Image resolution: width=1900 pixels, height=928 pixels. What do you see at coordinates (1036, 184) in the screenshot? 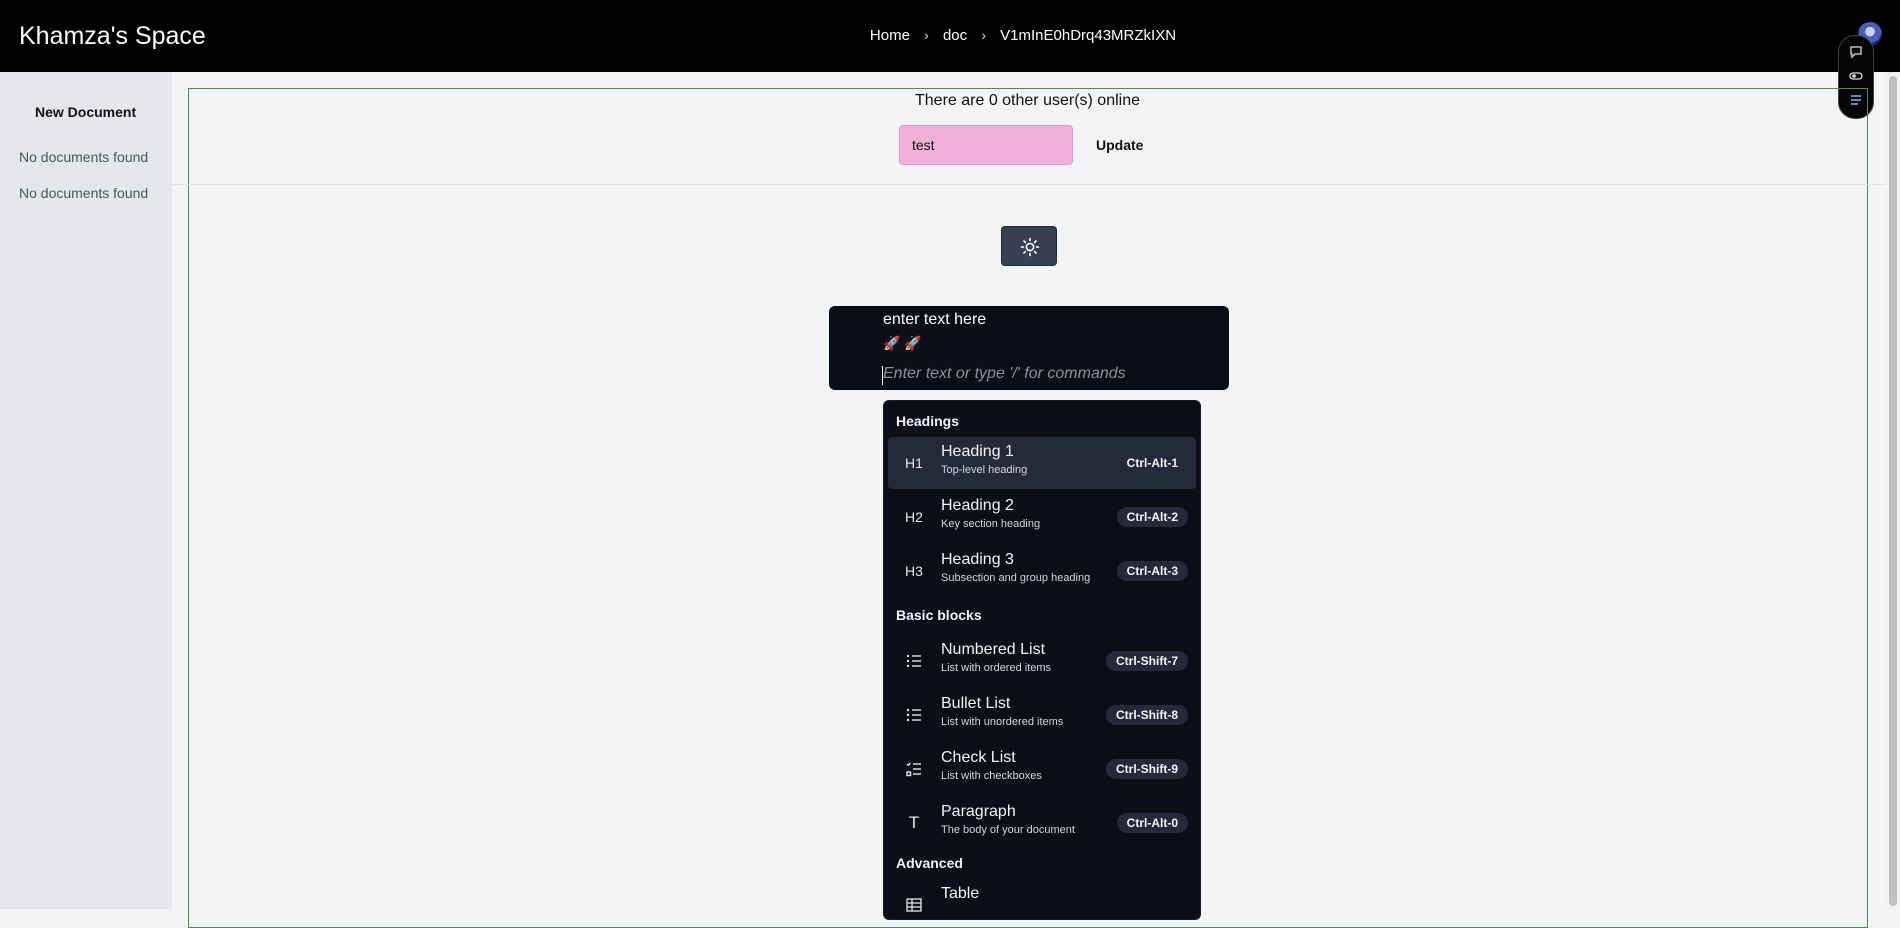
I see `divider` at bounding box center [1036, 184].